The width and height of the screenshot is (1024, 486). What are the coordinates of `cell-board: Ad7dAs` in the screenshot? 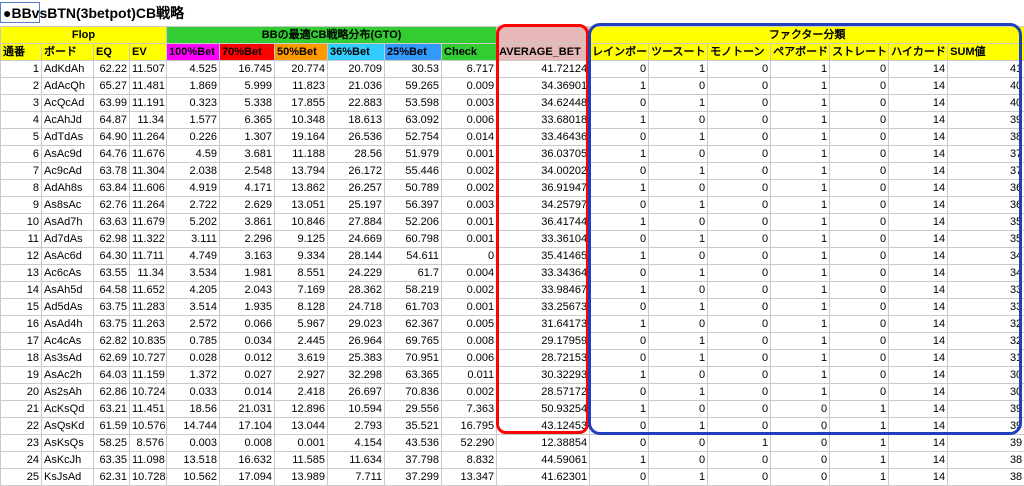 It's located at (68, 239).